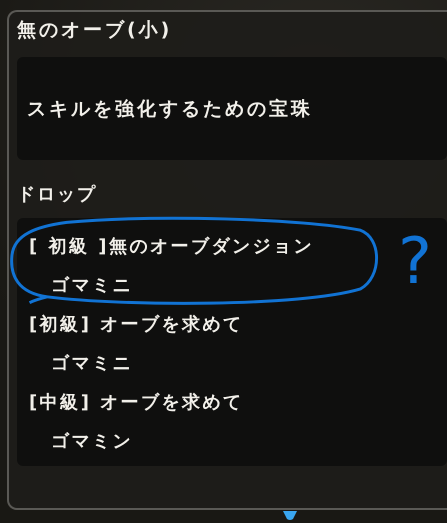  What do you see at coordinates (94, 30) in the screenshot?
I see `item-title: 無のオーブ(小)` at bounding box center [94, 30].